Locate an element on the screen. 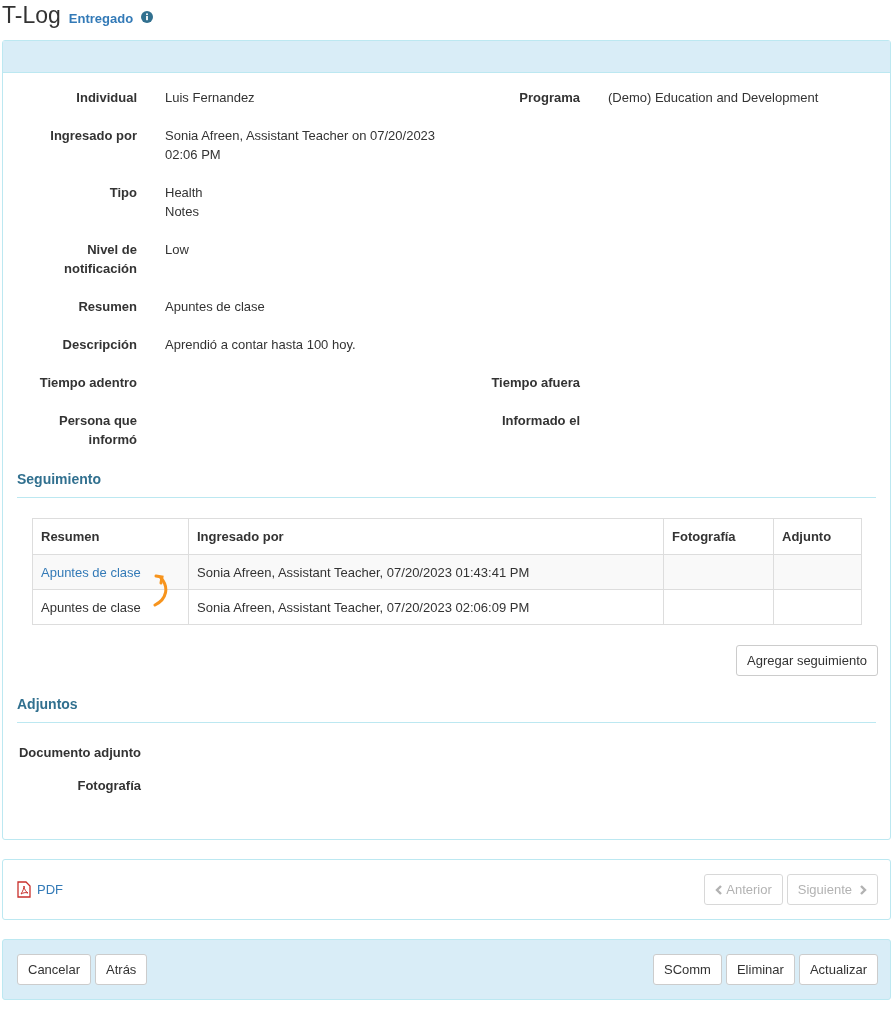 Image resolution: width=893 pixels, height=1024 pixels. chevron-right-icon is located at coordinates (863, 889).